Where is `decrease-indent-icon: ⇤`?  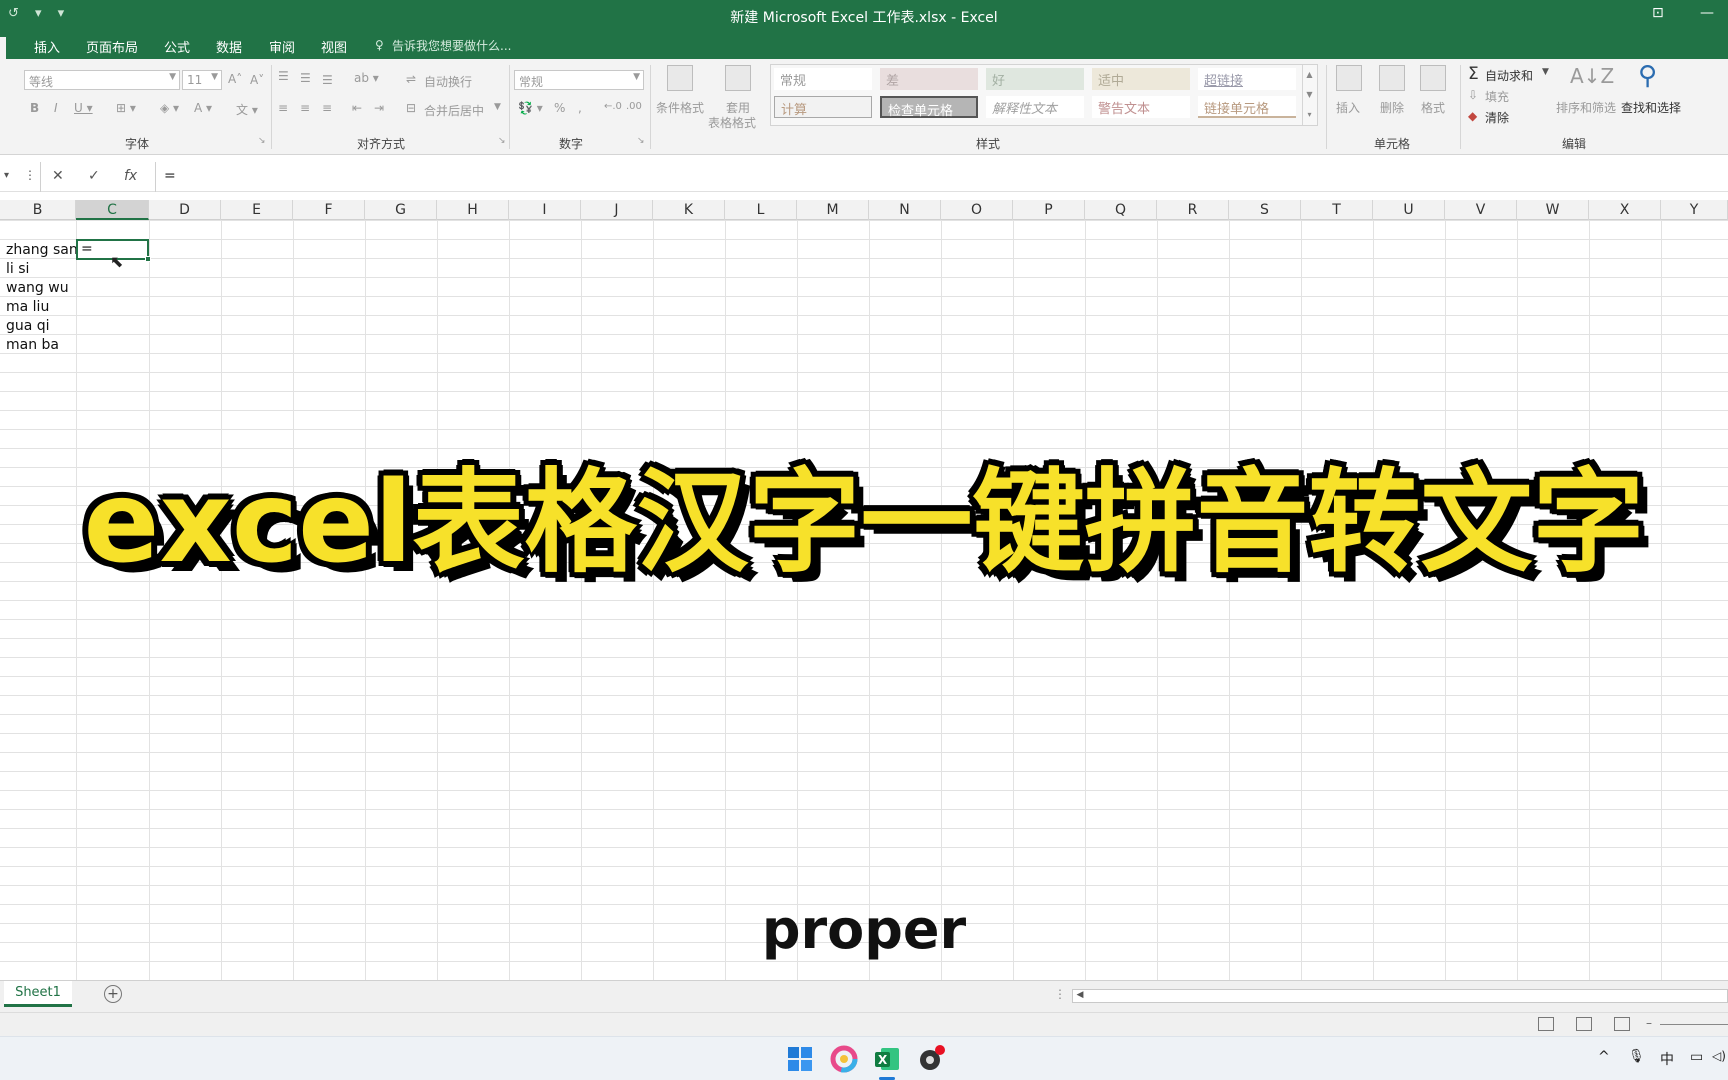
decrease-indent-icon: ⇤ is located at coordinates (357, 108).